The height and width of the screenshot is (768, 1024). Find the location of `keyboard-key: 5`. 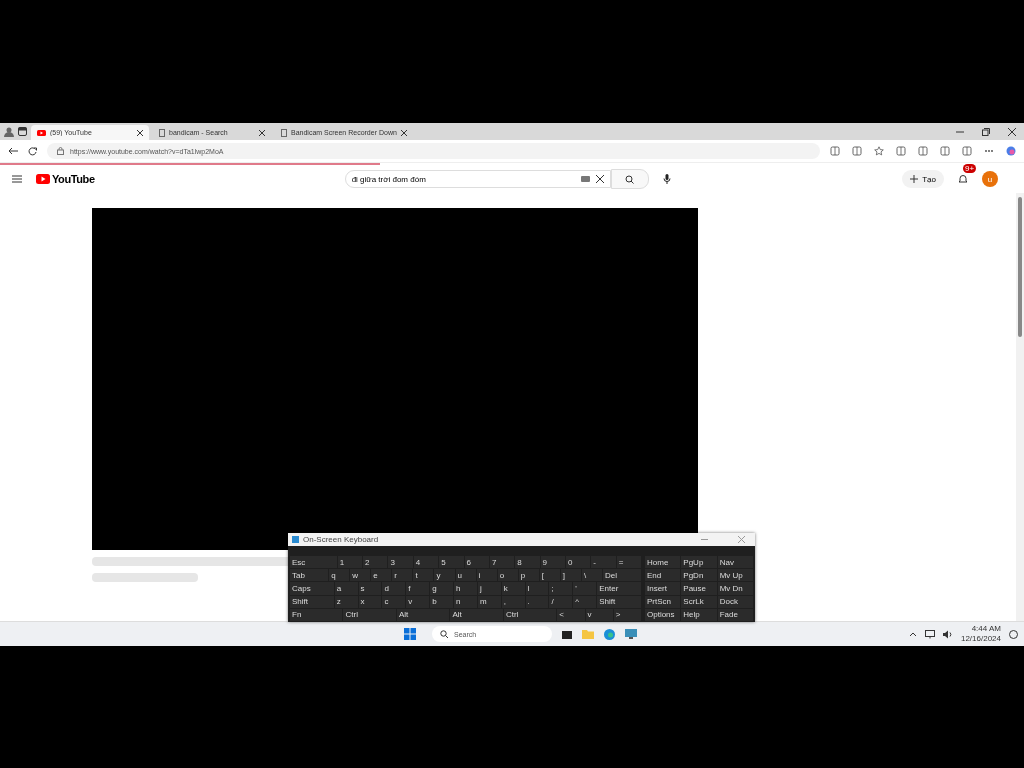

keyboard-key: 5 is located at coordinates (451, 562).